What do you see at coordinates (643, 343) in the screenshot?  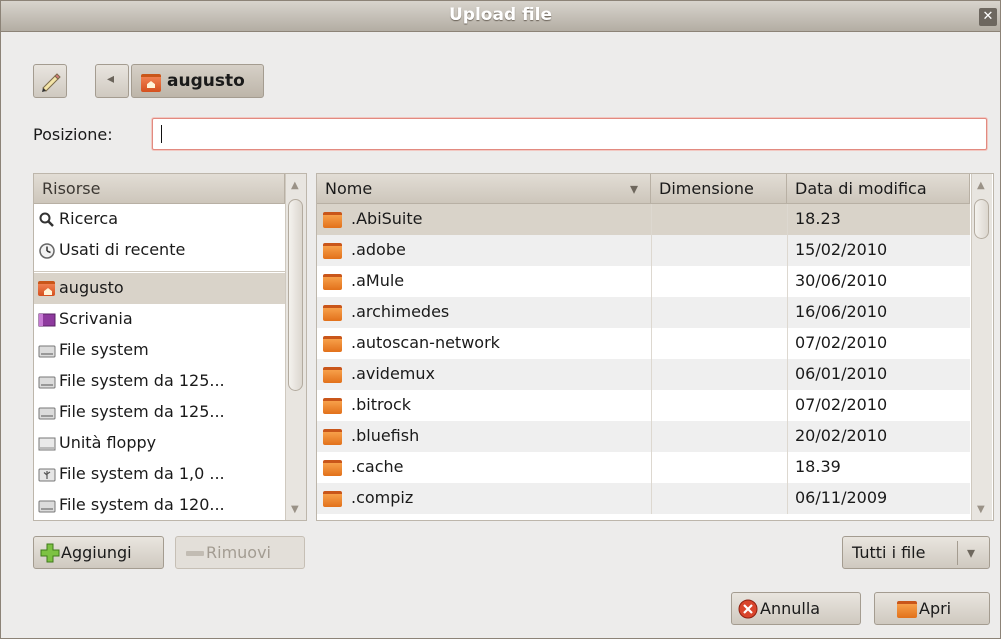 I see `file-row: .autoscan-network 07/02/2010` at bounding box center [643, 343].